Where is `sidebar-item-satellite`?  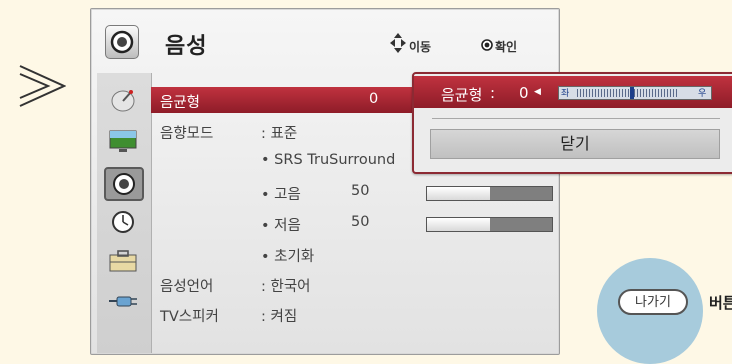
sidebar-item-satellite is located at coordinates (123, 101).